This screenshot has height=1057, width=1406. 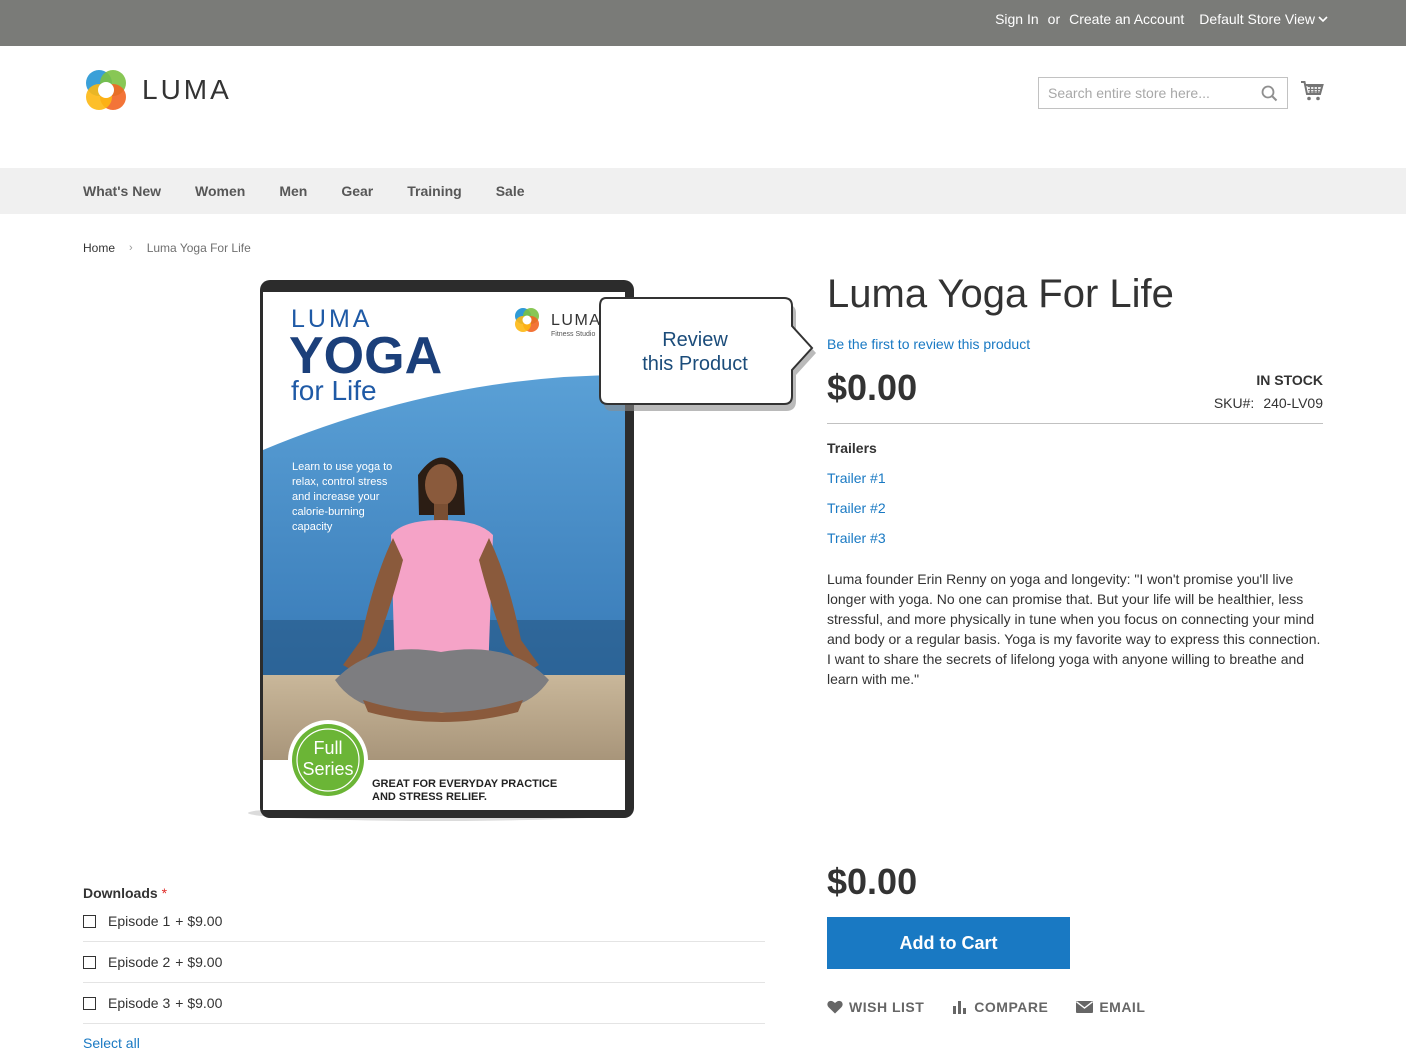 What do you see at coordinates (139, 1003) in the screenshot?
I see `download-name: Episode 3` at bounding box center [139, 1003].